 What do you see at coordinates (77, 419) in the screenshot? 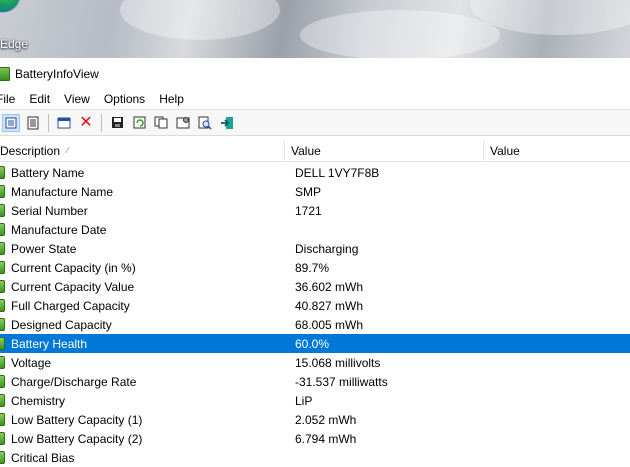
I see `row-description: Low Battery Capacity (1)` at bounding box center [77, 419].